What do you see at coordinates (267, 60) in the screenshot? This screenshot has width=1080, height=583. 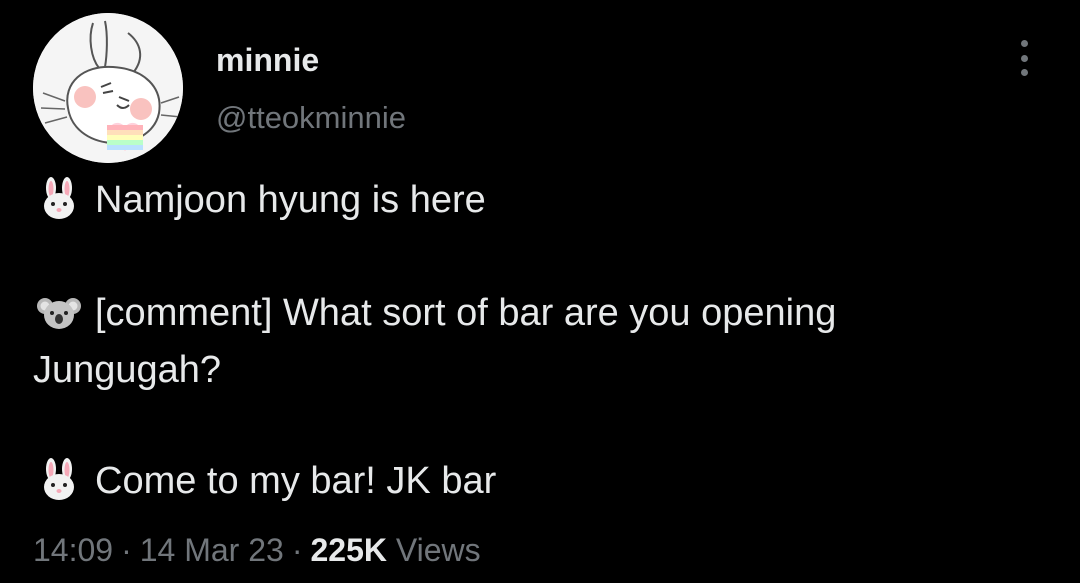 I see `author-display-name: minnie` at bounding box center [267, 60].